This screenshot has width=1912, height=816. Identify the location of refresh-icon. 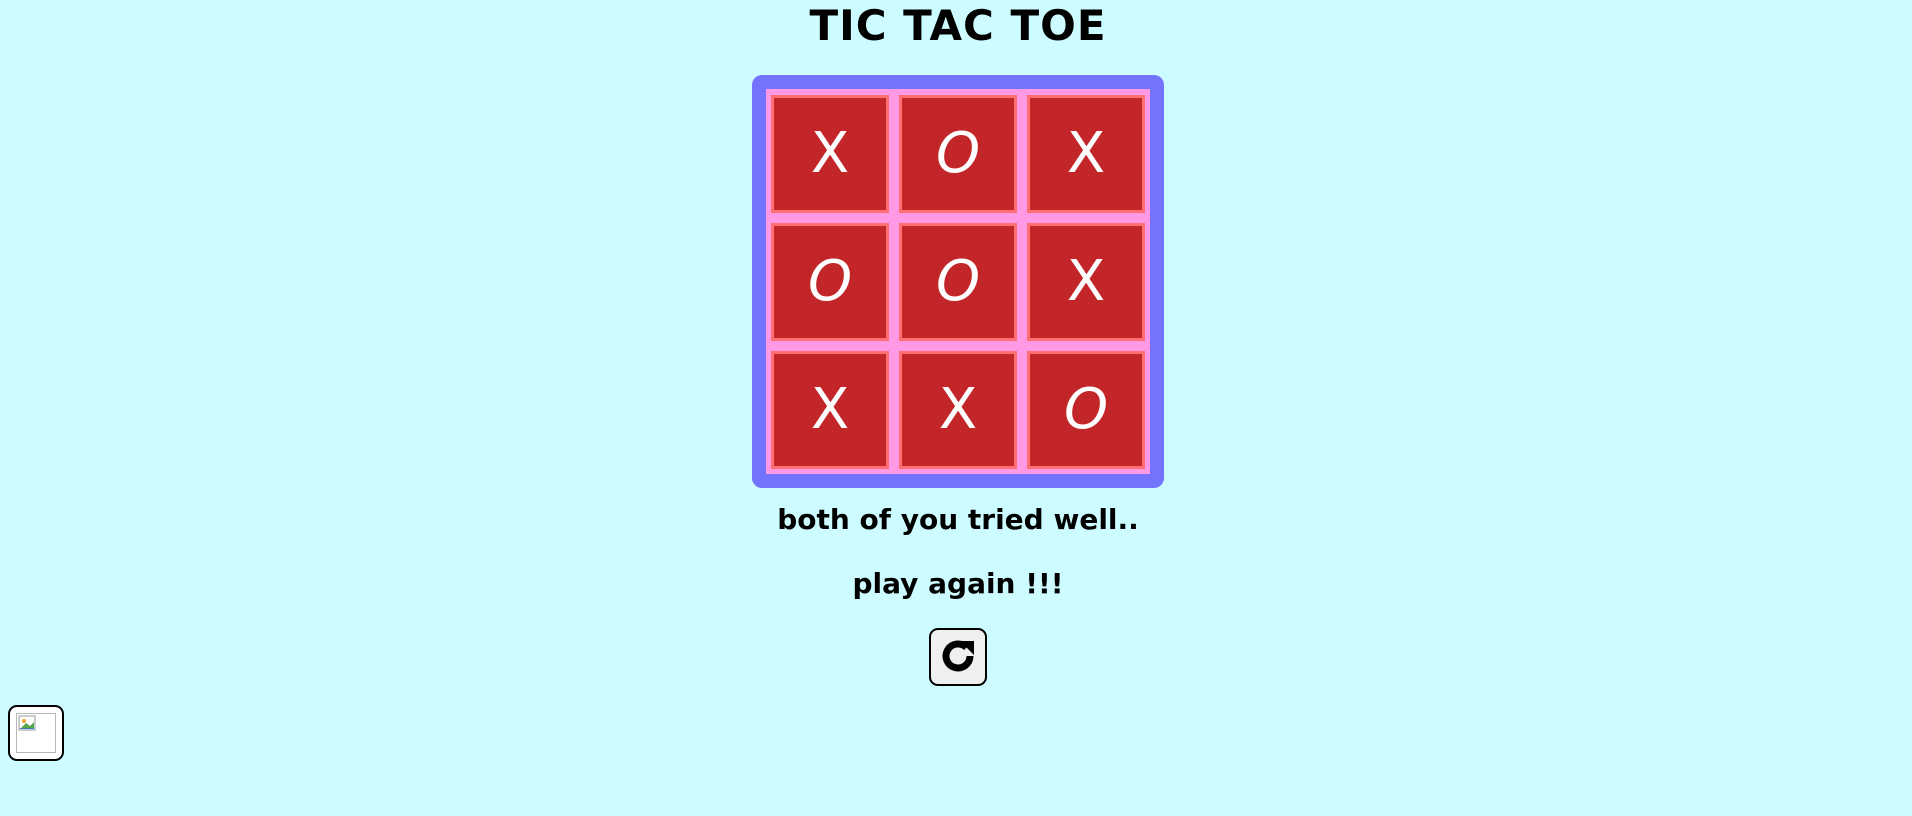
(958, 657).